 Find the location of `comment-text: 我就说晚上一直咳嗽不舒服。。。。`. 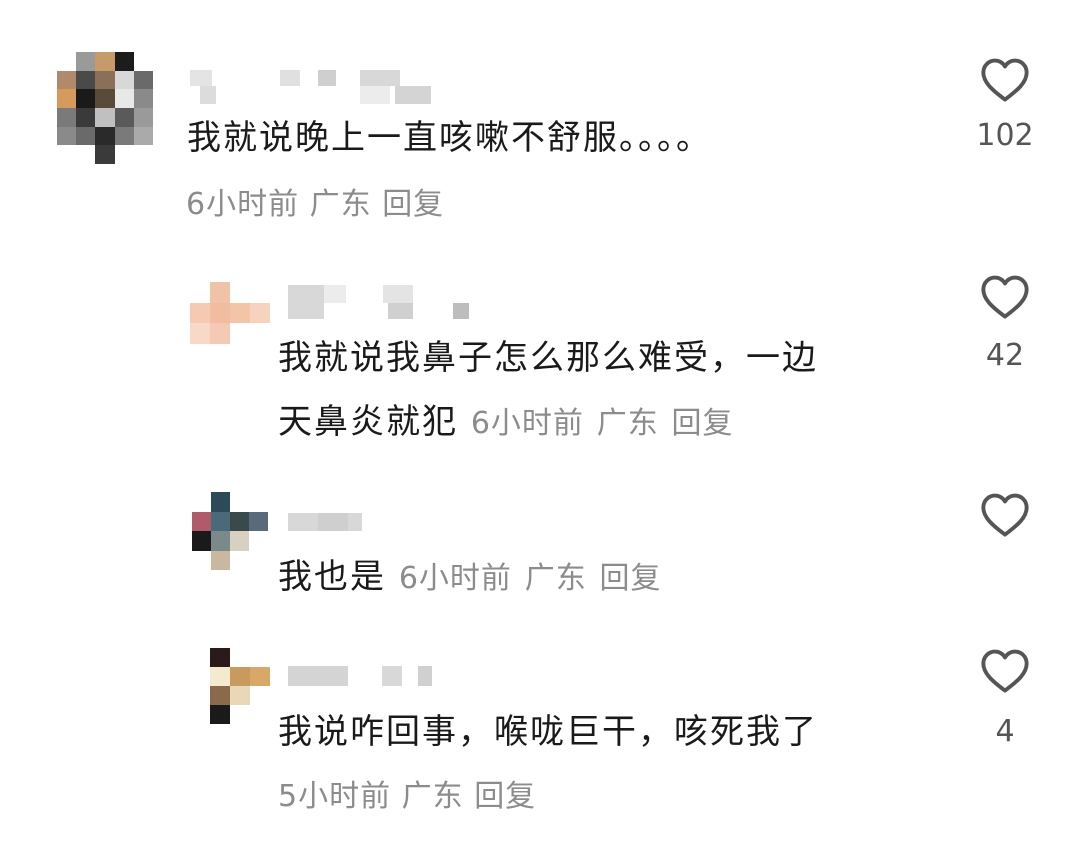

comment-text: 我就说晚上一直咳嗽不舒服。。。。 is located at coordinates (449, 138).